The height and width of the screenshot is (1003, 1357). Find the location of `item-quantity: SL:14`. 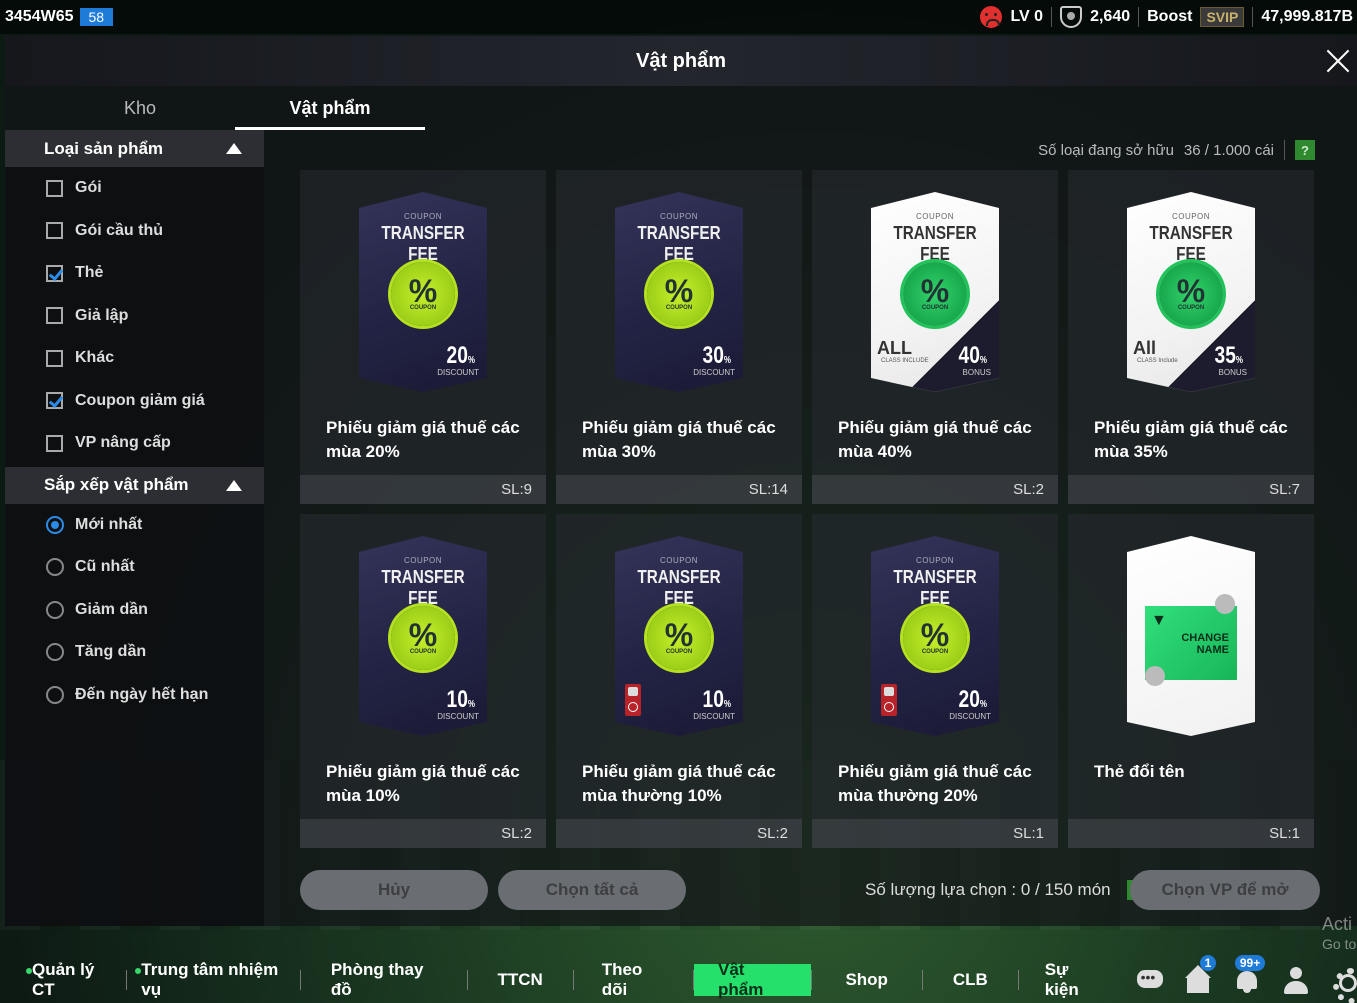

item-quantity: SL:14 is located at coordinates (679, 489).